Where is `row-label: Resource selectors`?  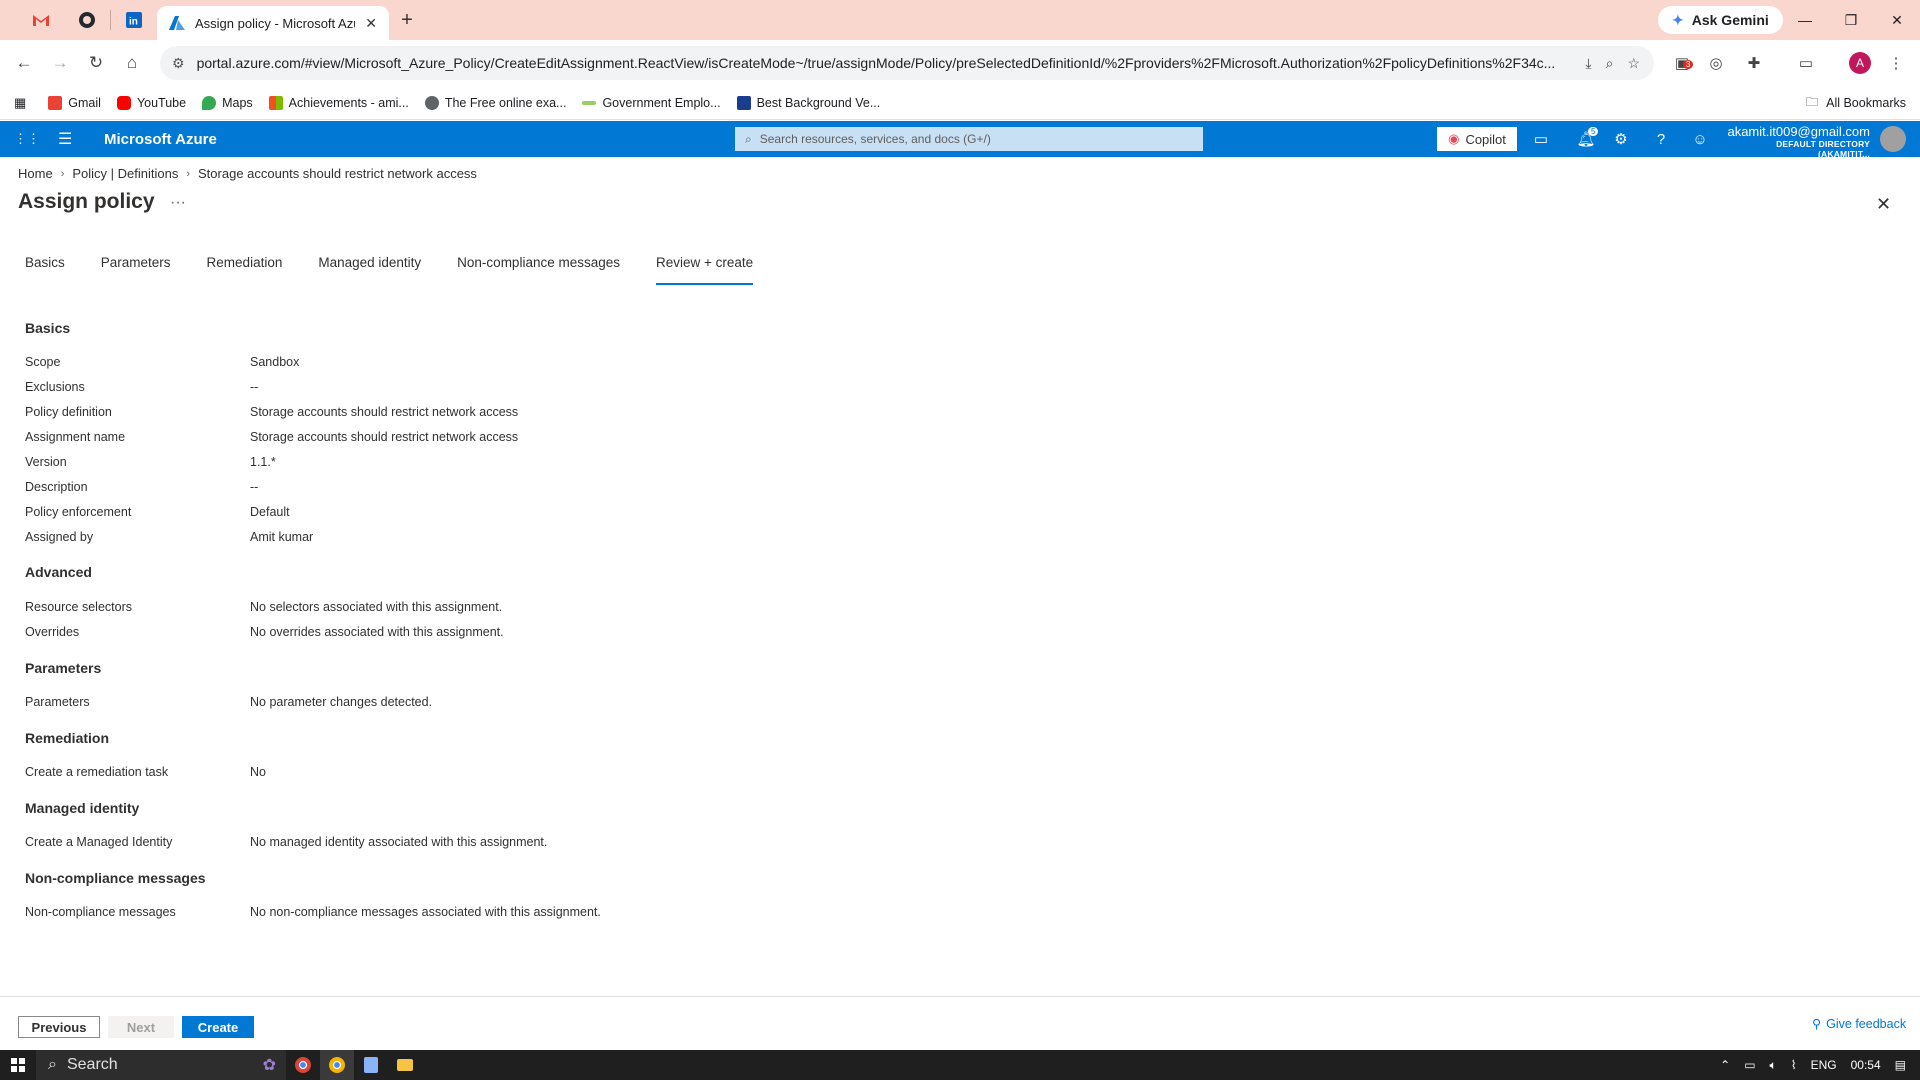
row-label: Resource selectors is located at coordinates (78, 607).